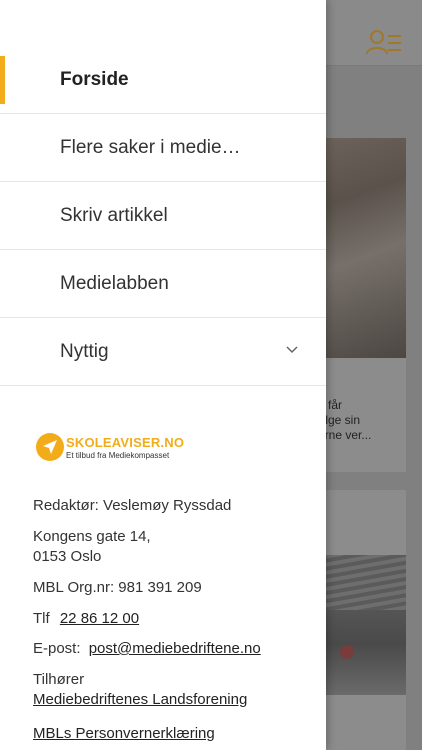 The width and height of the screenshot is (422, 750). Describe the element at coordinates (384, 43) in the screenshot. I see `profile-menu-icon` at that location.